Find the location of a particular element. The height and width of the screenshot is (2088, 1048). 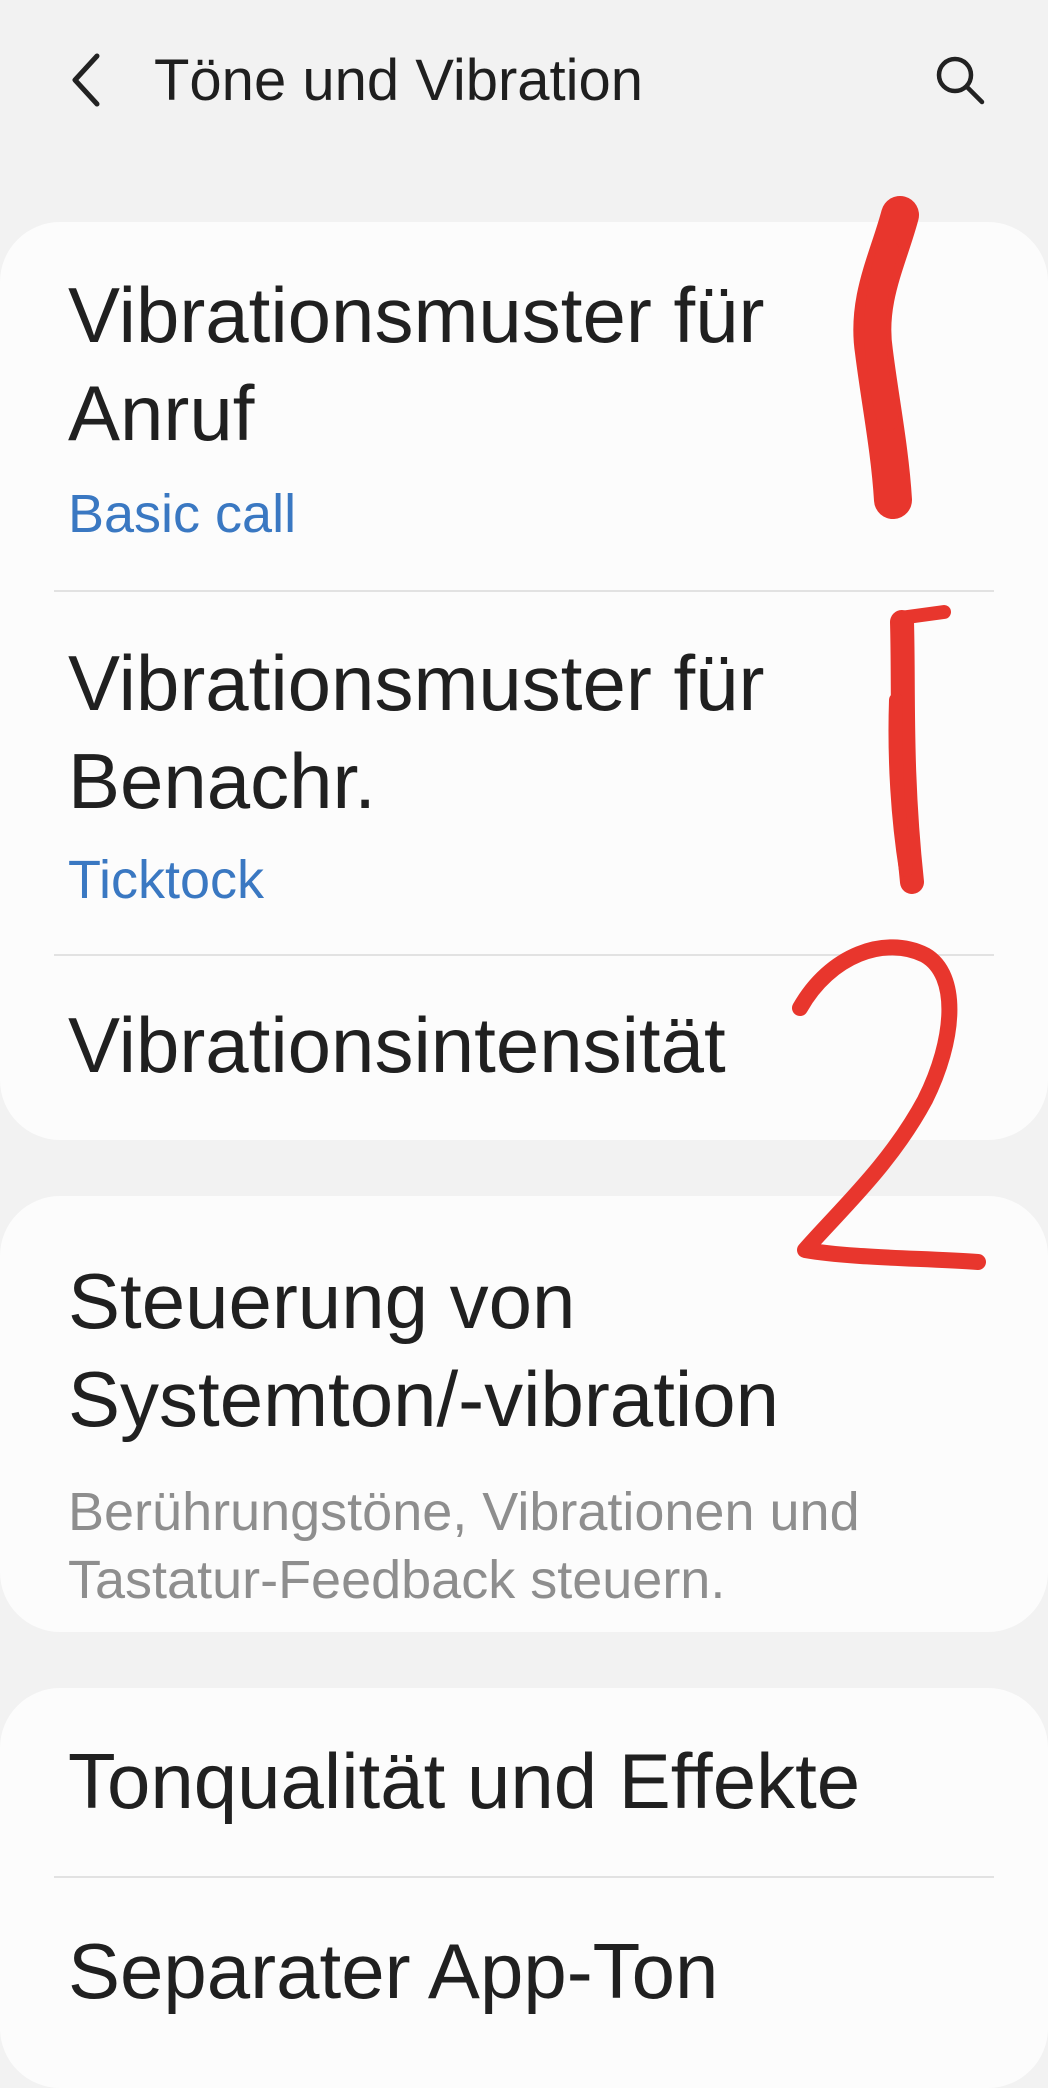

list-item-sound-quality-effects: Tonqualität und Effekte is located at coordinates (524, 1782).